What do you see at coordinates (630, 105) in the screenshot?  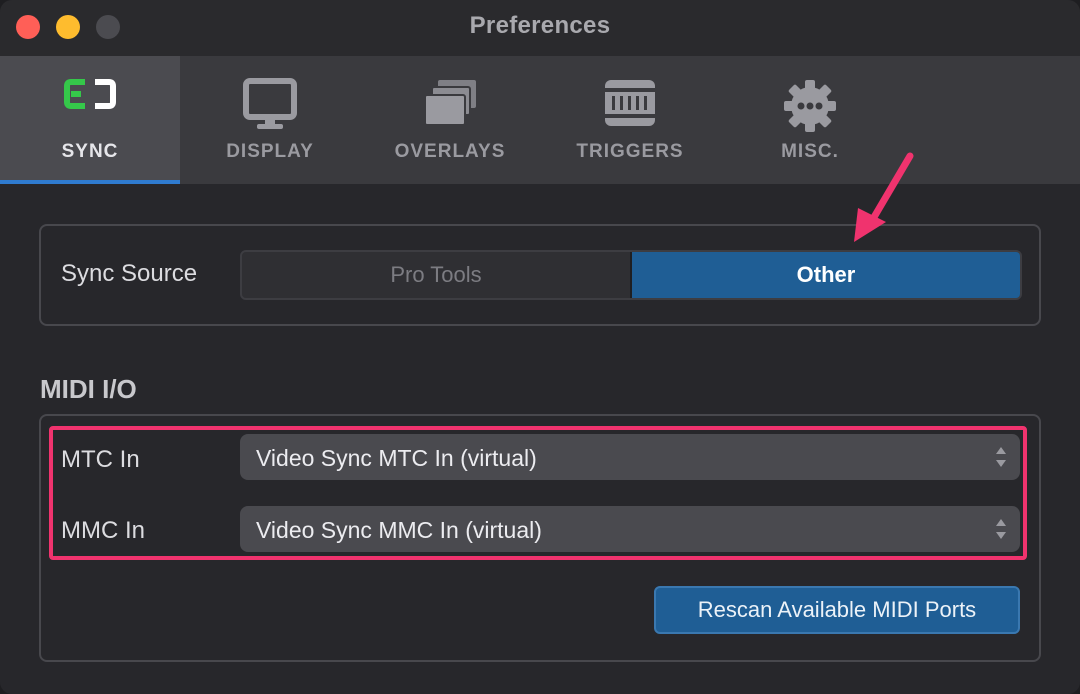 I see `midi-icon` at bounding box center [630, 105].